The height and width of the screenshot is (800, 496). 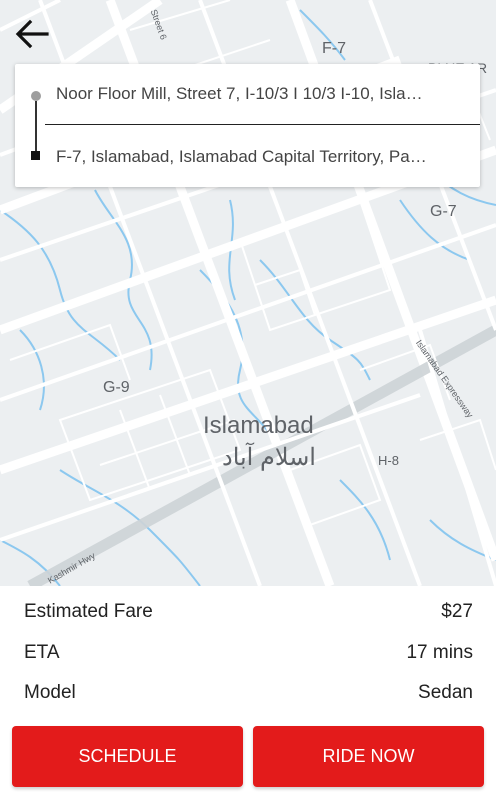 What do you see at coordinates (36, 96) in the screenshot?
I see `origin-dot-icon` at bounding box center [36, 96].